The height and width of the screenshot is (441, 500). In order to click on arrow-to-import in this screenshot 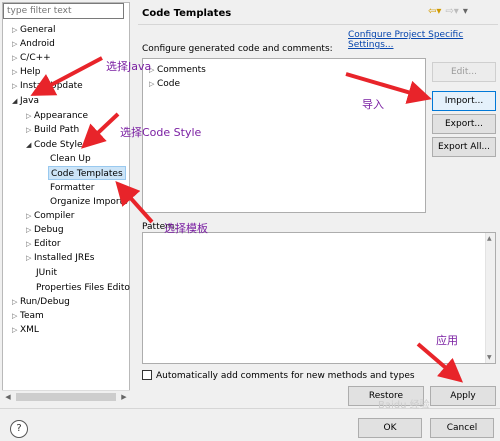, I will do `click(388, 88)`.